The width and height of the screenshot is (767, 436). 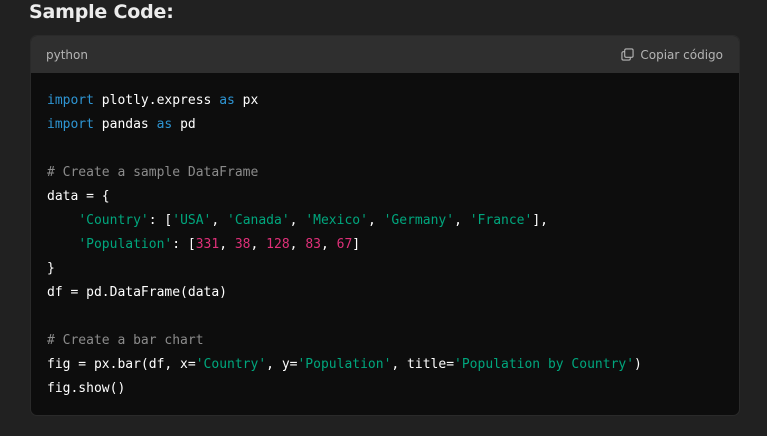 What do you see at coordinates (246, 100) in the screenshot?
I see `code-token-plain: px` at bounding box center [246, 100].